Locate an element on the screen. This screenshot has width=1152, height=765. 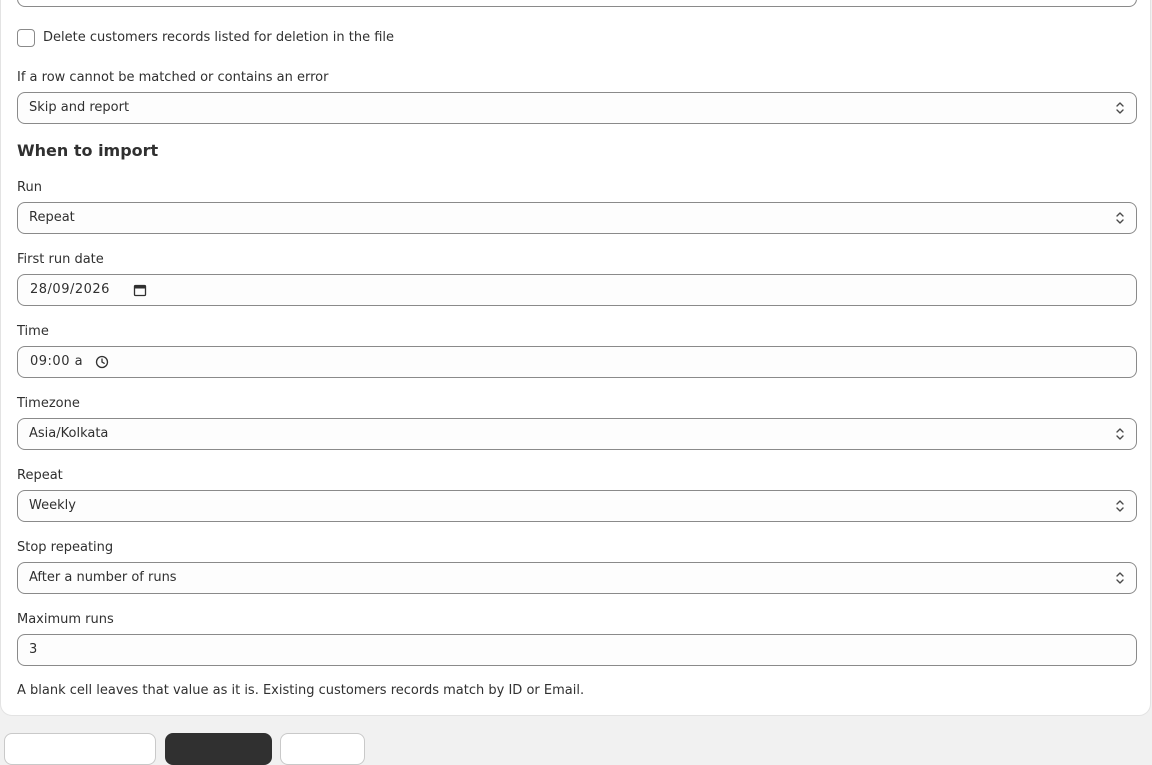
primary-button is located at coordinates (218, 749).